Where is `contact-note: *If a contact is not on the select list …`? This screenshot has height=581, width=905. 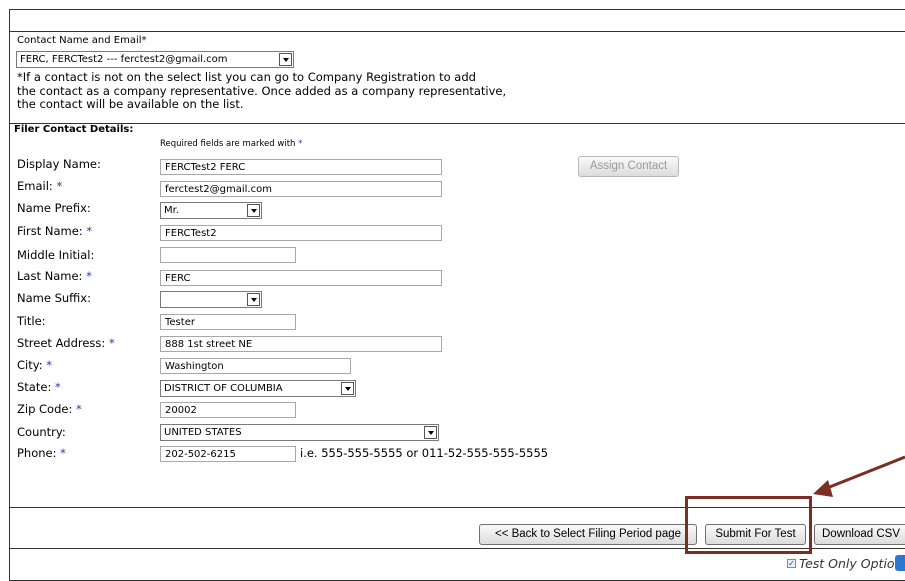 contact-note: *If a contact is not on the select list … is located at coordinates (262, 91).